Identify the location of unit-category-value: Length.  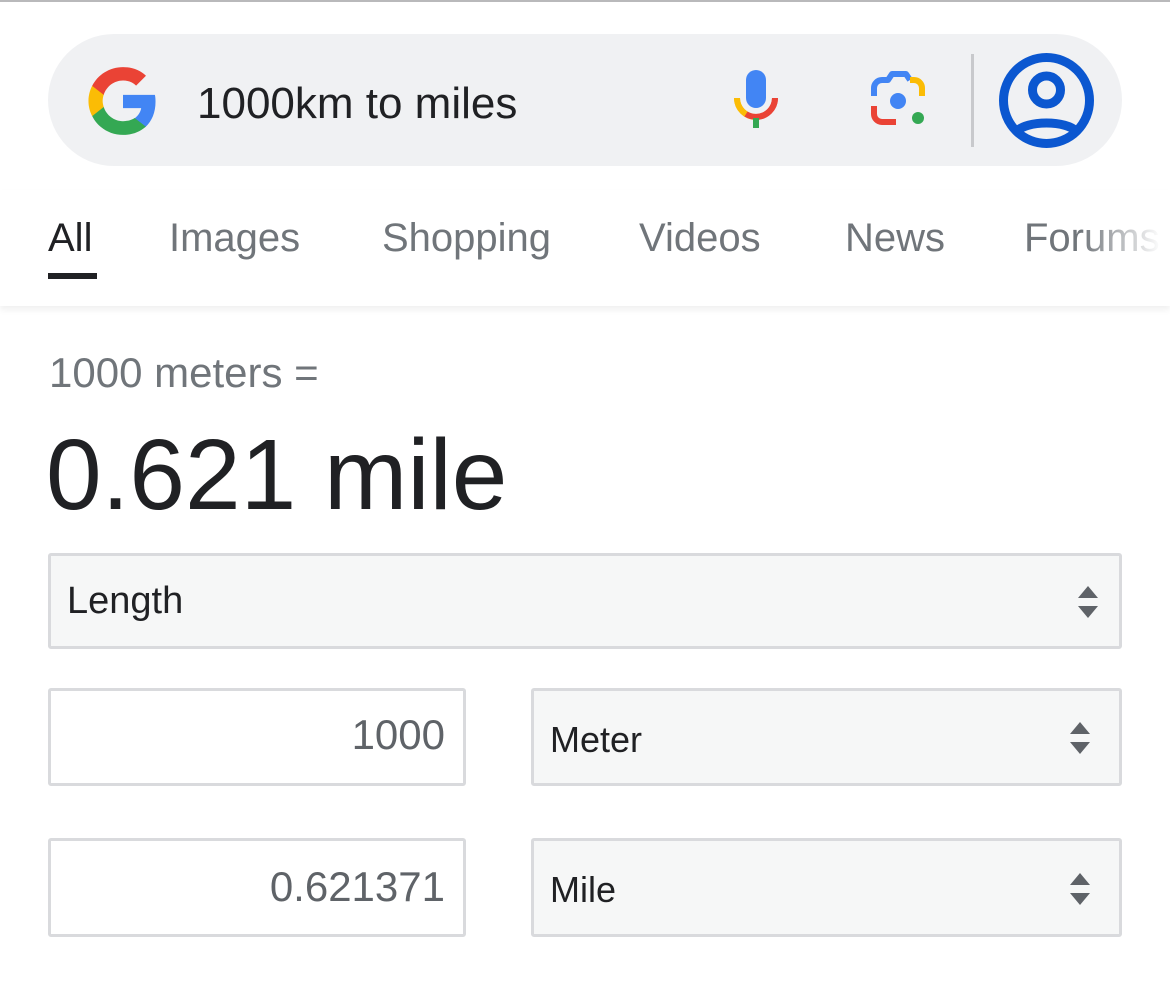
(125, 601).